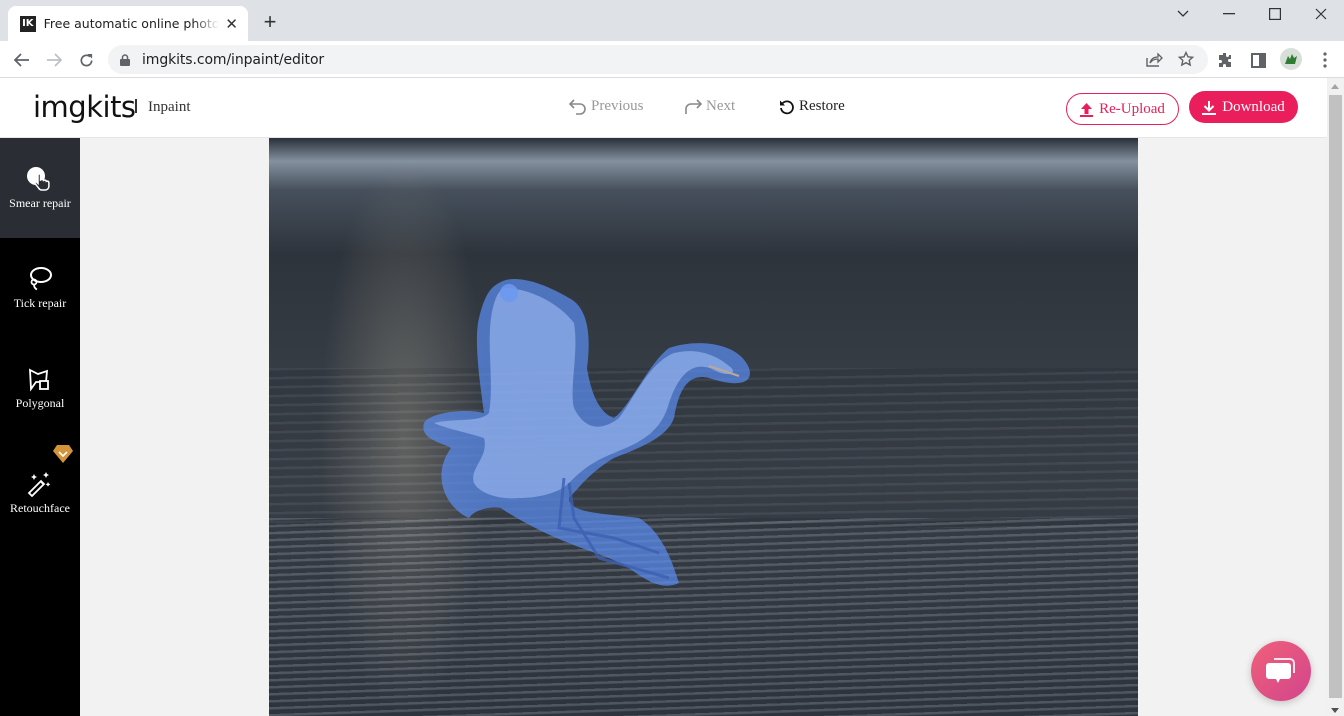 This screenshot has height=716, width=1344. Describe the element at coordinates (617, 106) in the screenshot. I see `previous-label: Previous` at that location.